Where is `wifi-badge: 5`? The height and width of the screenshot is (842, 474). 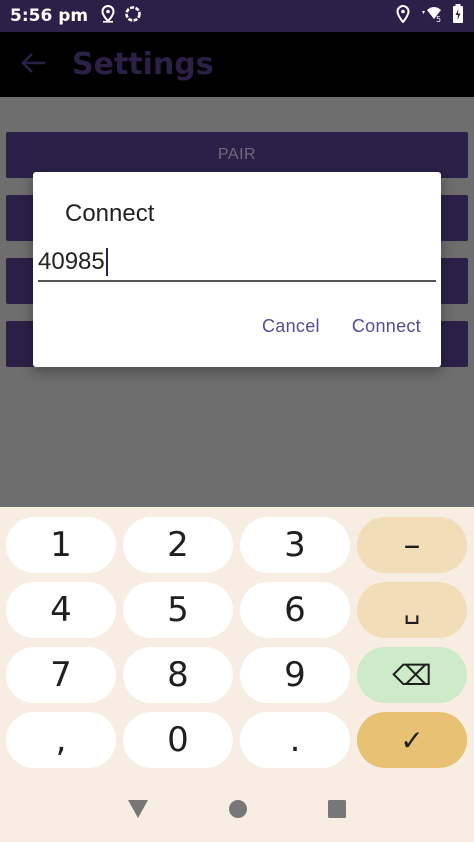 wifi-badge: 5 is located at coordinates (438, 19).